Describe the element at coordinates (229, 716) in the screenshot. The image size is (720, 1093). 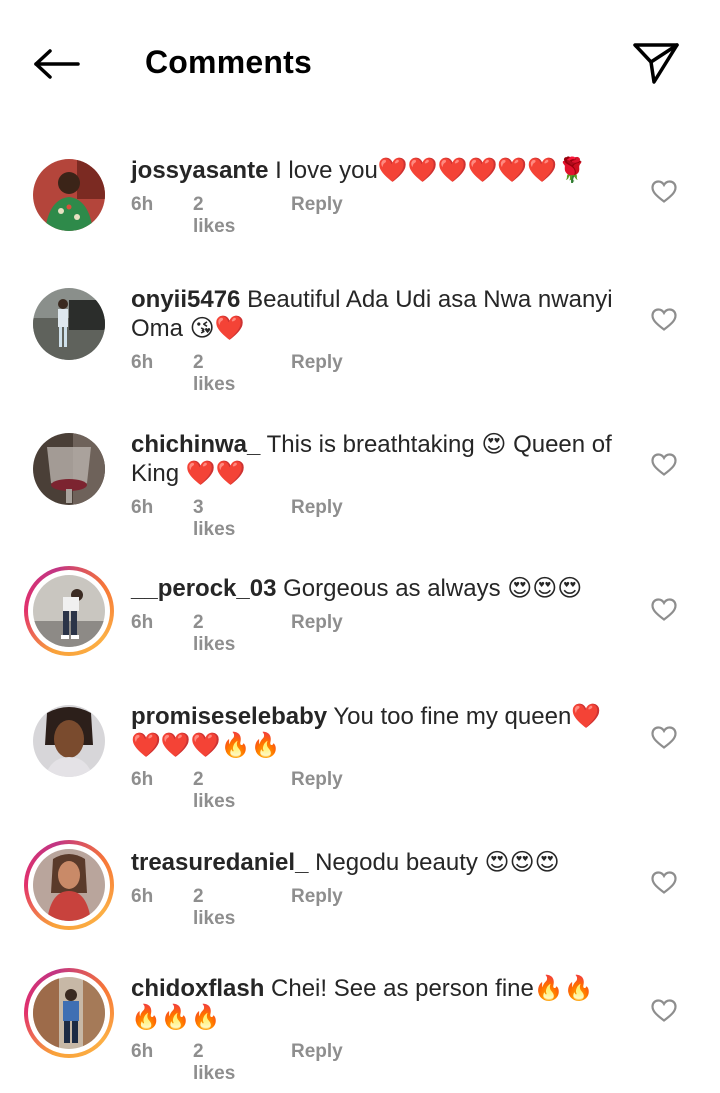
I see `comment-username: promiseselebaby` at that location.